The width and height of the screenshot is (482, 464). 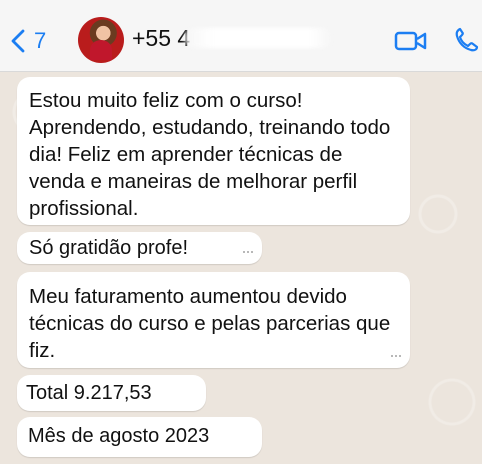 I want to click on back-button: 7, so click(x=34, y=41).